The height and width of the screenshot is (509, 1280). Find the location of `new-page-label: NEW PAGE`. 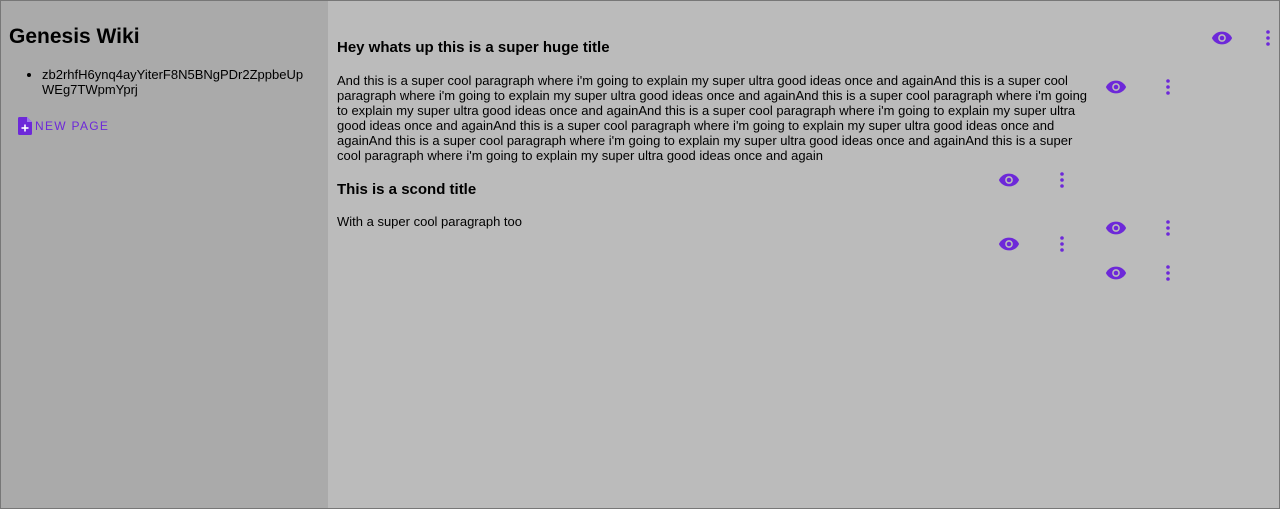

new-page-label: NEW PAGE is located at coordinates (72, 126).